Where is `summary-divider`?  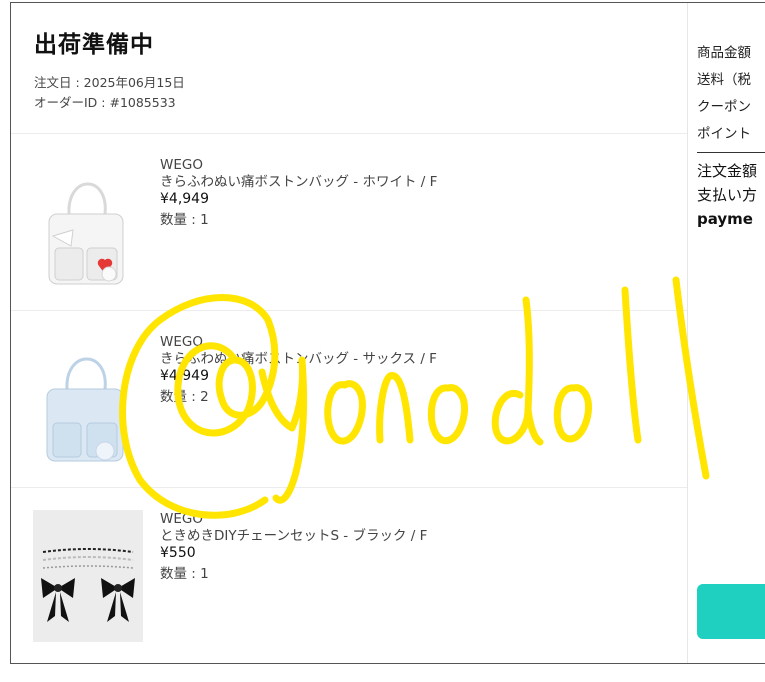
summary-divider is located at coordinates (731, 152).